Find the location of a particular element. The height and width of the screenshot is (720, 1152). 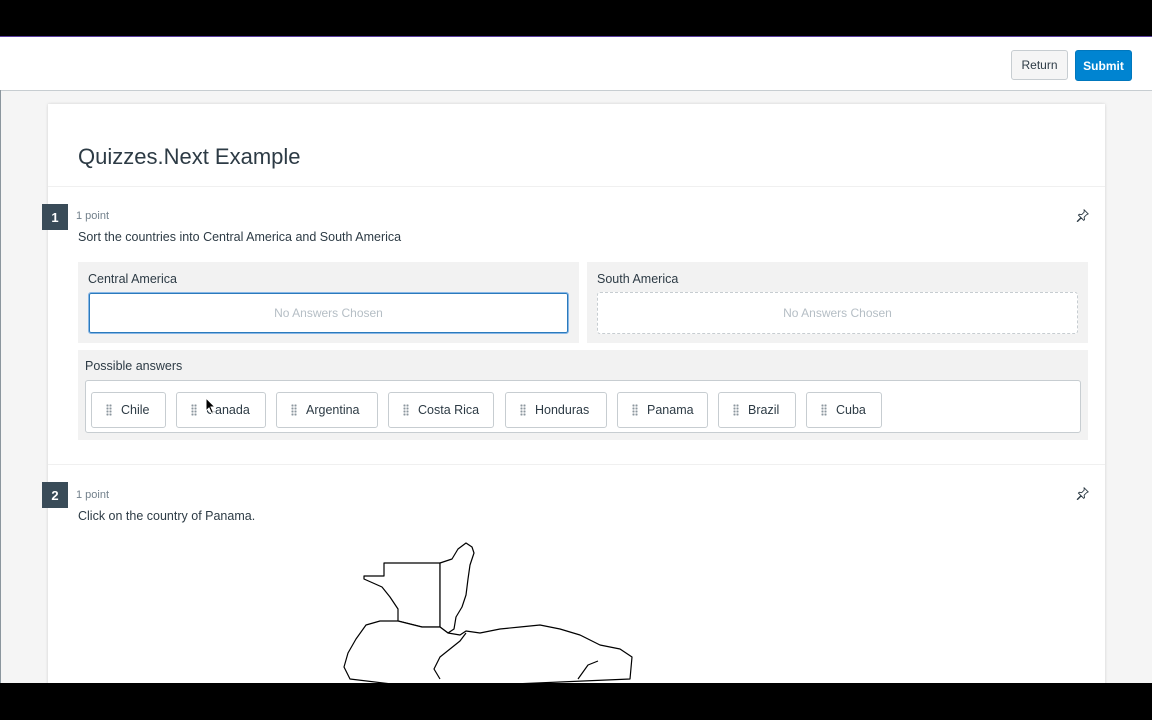

top-toolbar: Return Submit is located at coordinates (576, 64).